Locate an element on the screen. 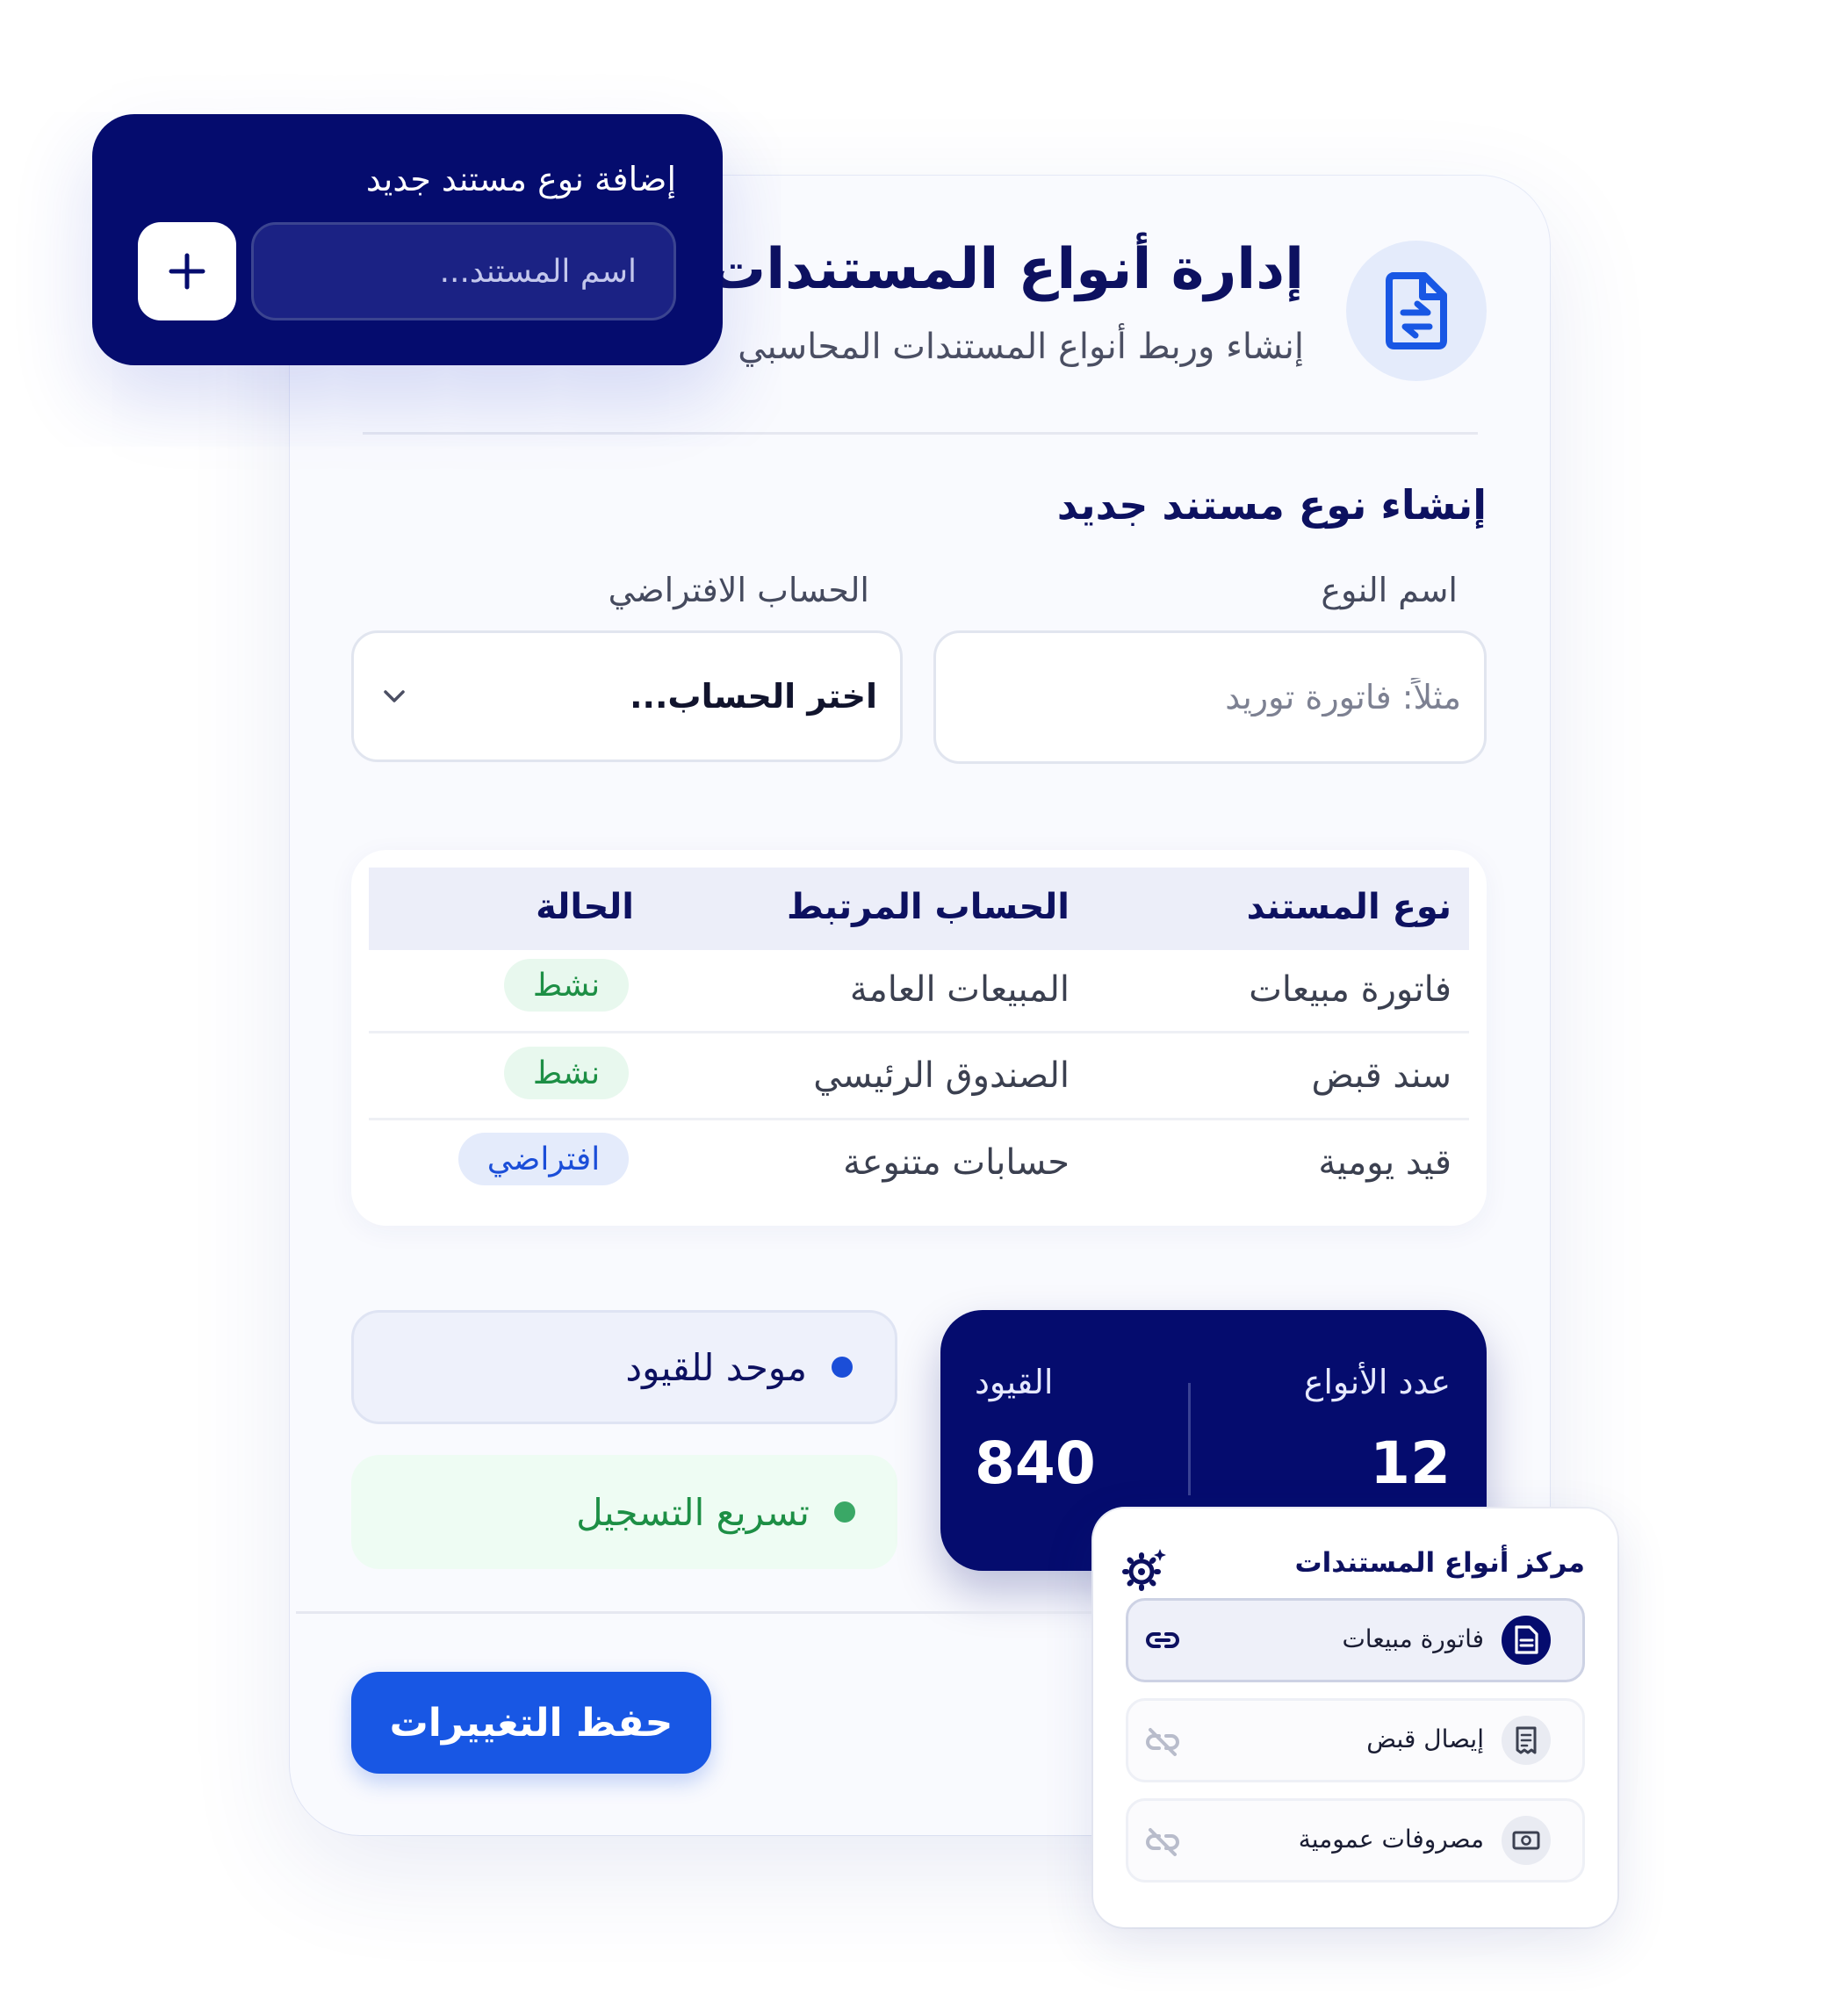 This screenshot has width=1844, height=2016. plus-icon is located at coordinates (187, 271).